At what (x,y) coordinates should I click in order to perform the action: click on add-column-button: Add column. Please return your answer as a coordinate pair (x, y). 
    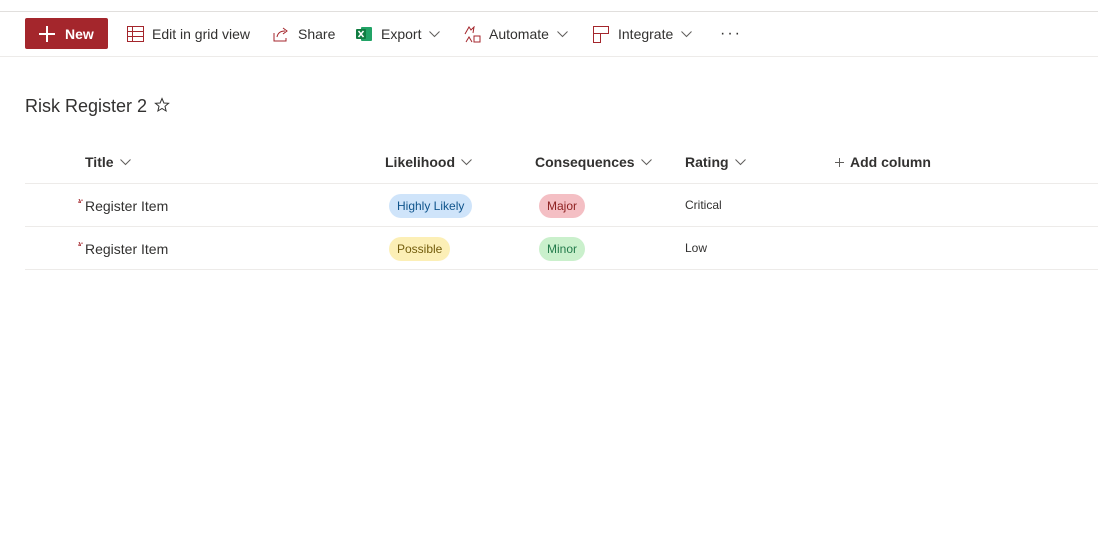
    Looking at the image, I should click on (883, 162).